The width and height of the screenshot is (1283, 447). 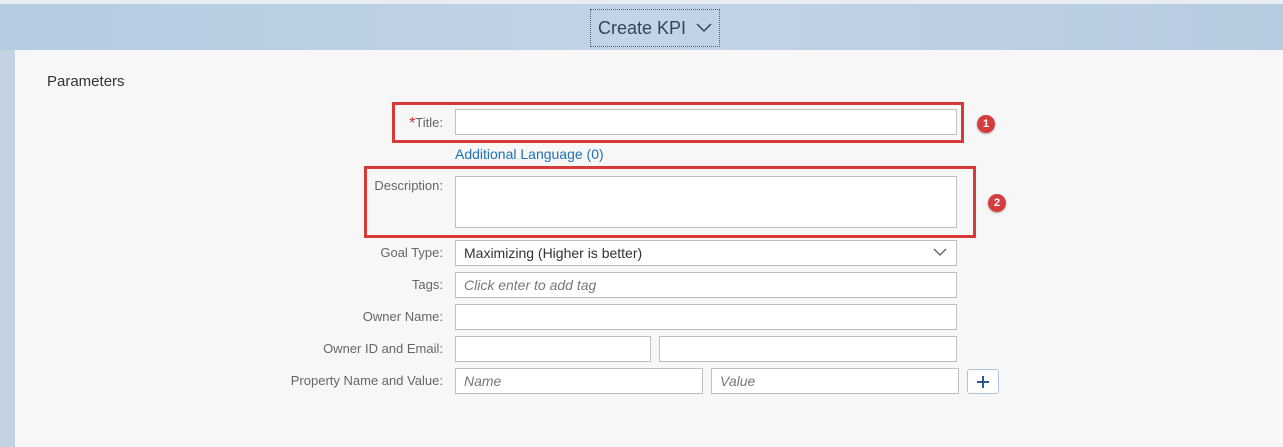 What do you see at coordinates (411, 252) in the screenshot?
I see `goal-type-label: Goal Type:` at bounding box center [411, 252].